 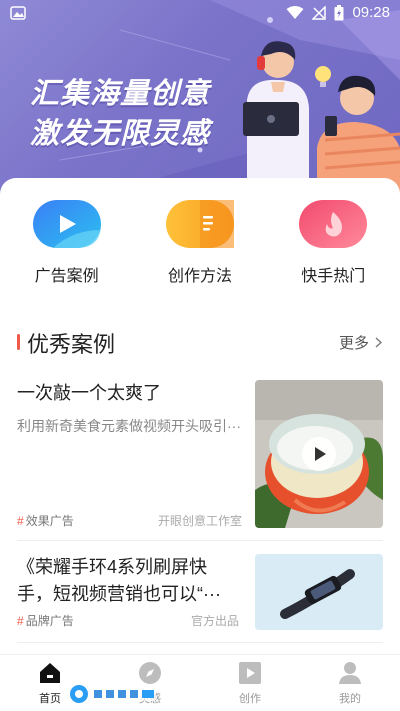 I want to click on gogo-watermark-logo, so click(x=113, y=694).